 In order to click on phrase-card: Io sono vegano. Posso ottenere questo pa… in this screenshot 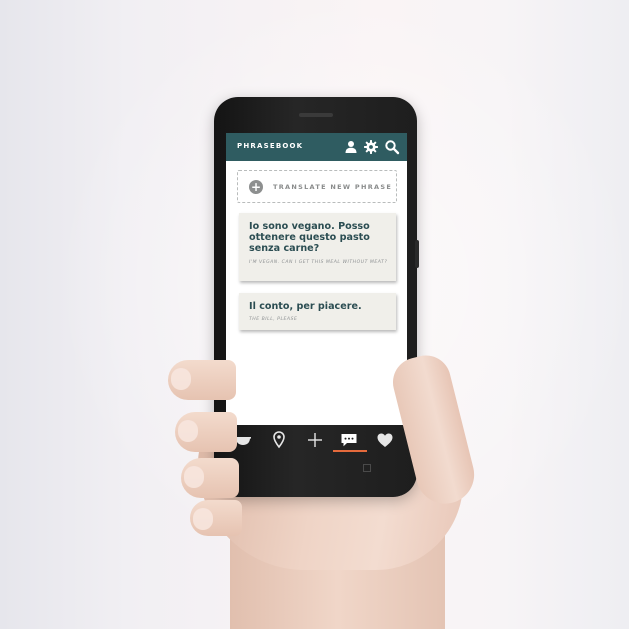, I will do `click(317, 247)`.